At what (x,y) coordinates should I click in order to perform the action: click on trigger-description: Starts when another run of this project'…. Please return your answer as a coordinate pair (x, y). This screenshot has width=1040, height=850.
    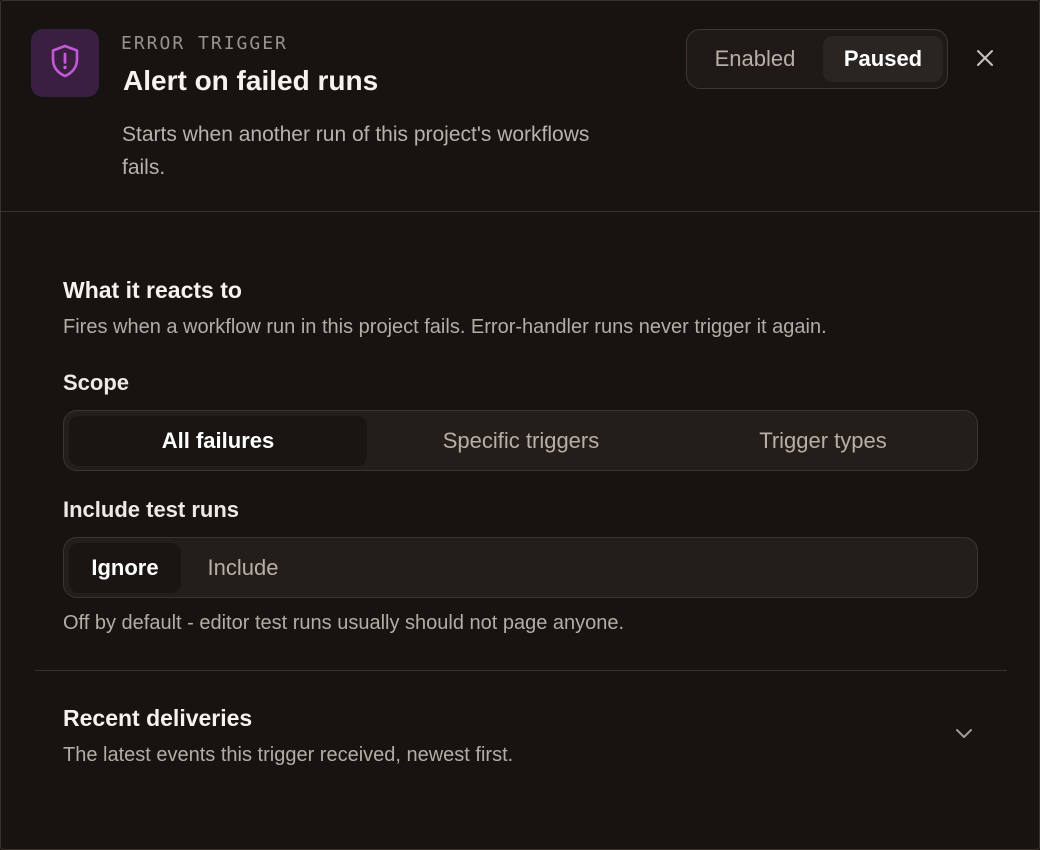
    Looking at the image, I should click on (356, 151).